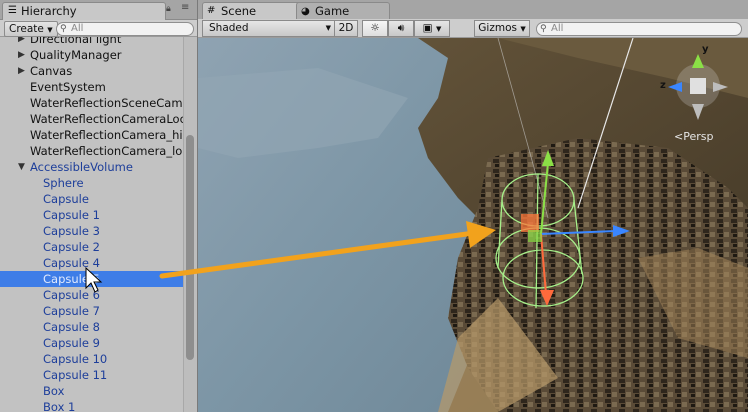  What do you see at coordinates (318, 254) in the screenshot?
I see `annotation-arrow` at bounding box center [318, 254].